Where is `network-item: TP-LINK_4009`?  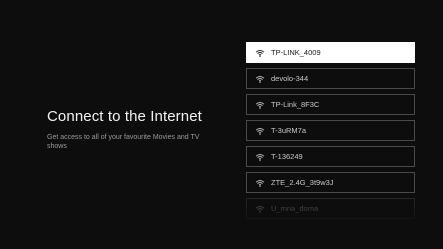
network-item: TP-LINK_4009 is located at coordinates (330, 52).